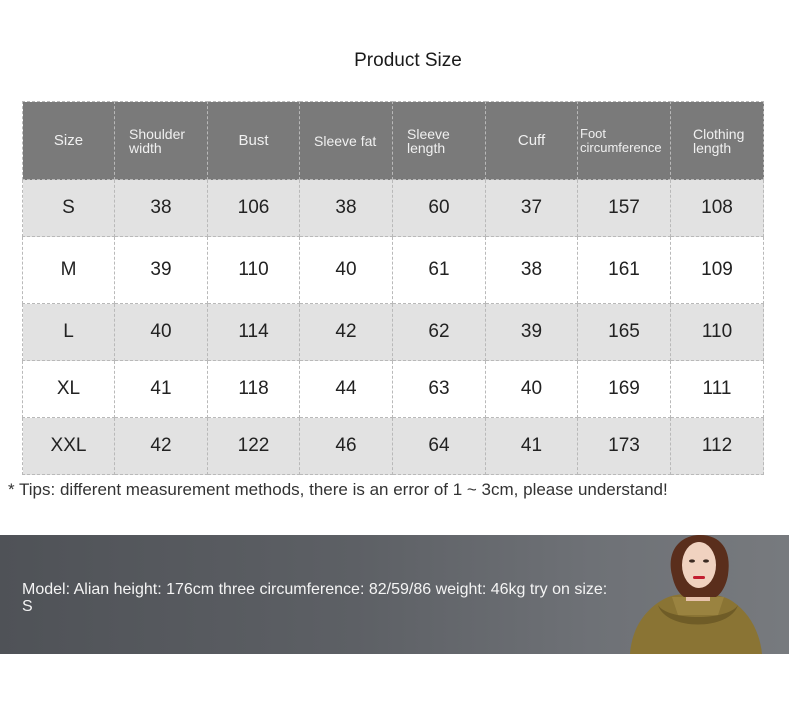 The image size is (789, 713). What do you see at coordinates (624, 332) in the screenshot?
I see `table-cell: 165` at bounding box center [624, 332].